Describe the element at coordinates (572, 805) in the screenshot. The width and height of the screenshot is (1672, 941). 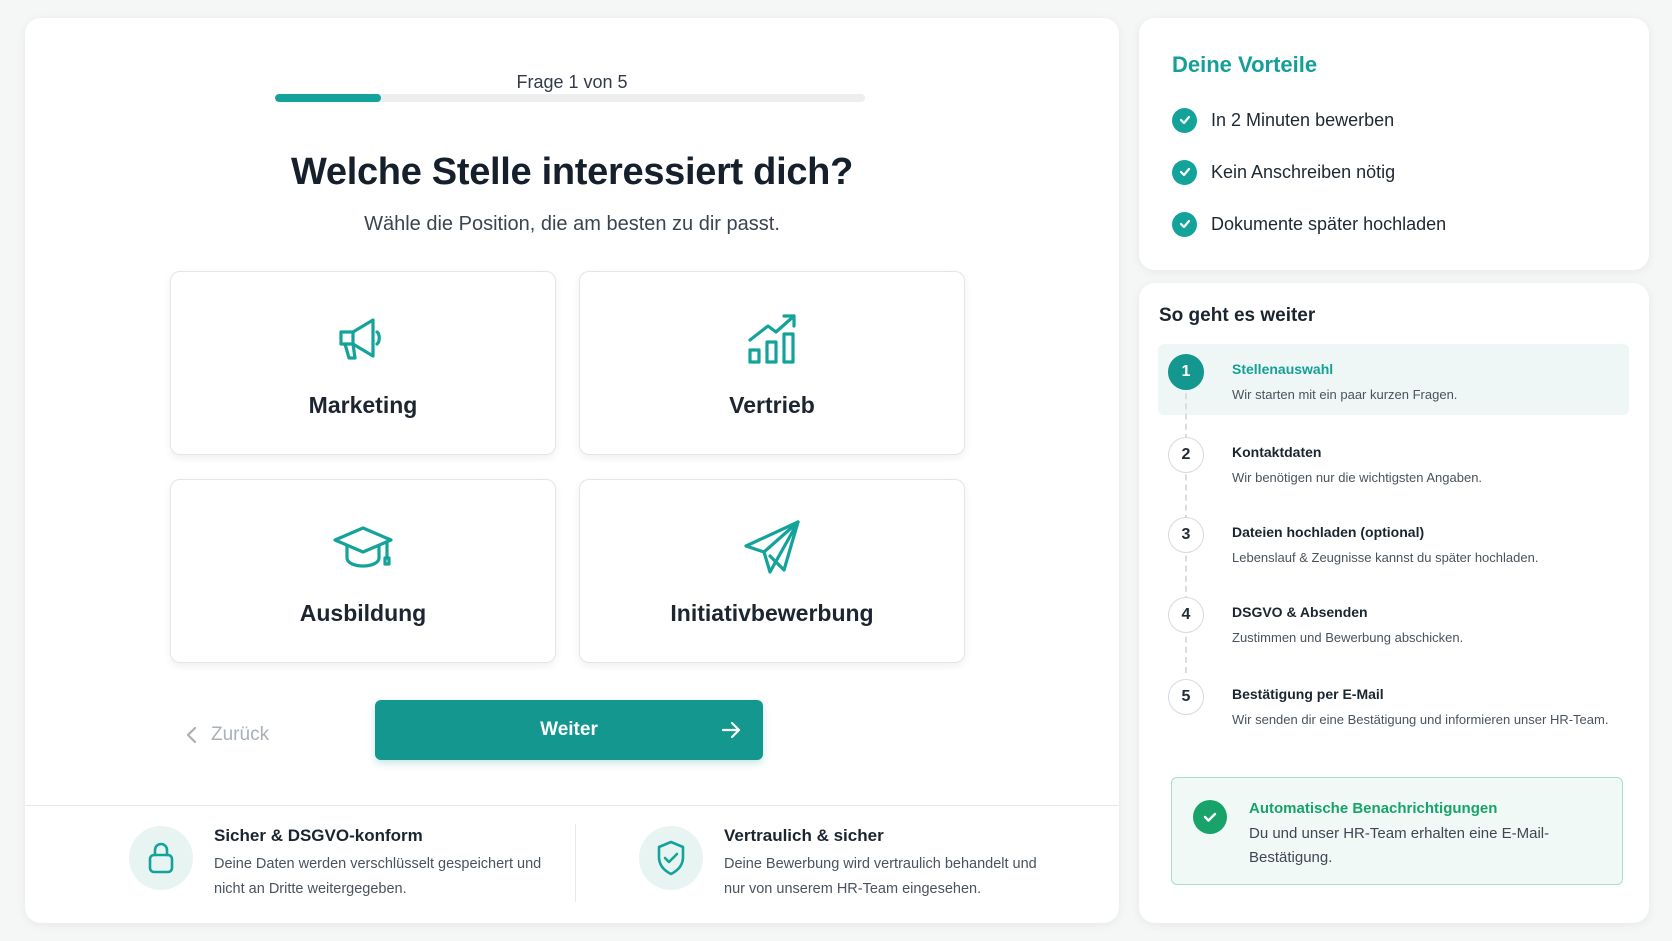
I see `footer-divider` at that location.